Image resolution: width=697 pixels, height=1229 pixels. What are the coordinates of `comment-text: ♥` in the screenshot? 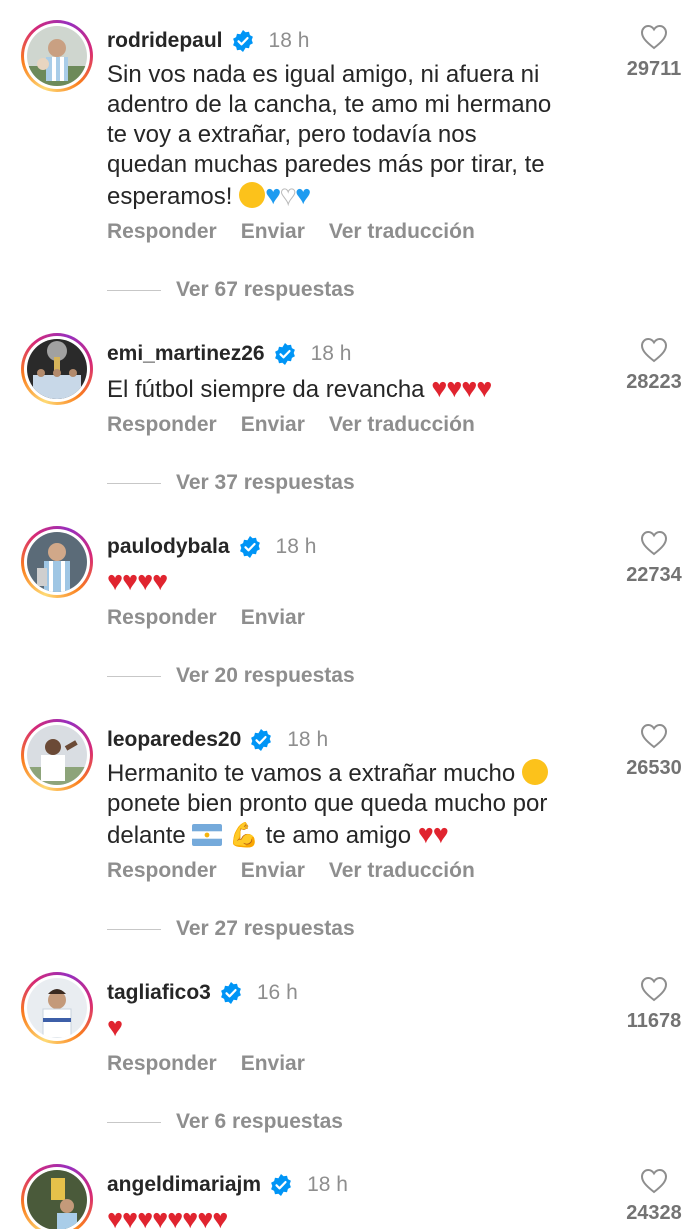 It's located at (357, 1028).